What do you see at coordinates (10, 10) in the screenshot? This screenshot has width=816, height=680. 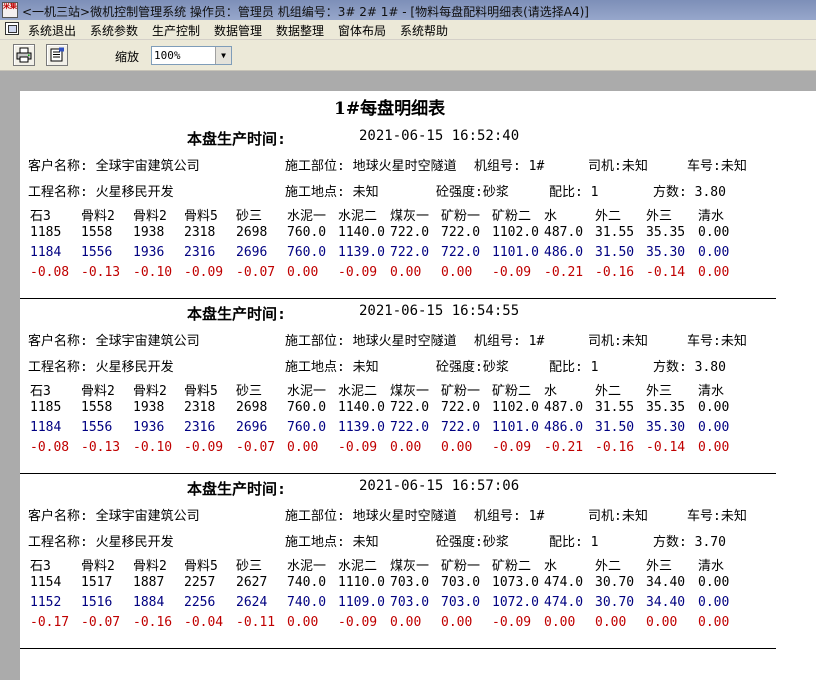 I see `app-icon: 采集` at bounding box center [10, 10].